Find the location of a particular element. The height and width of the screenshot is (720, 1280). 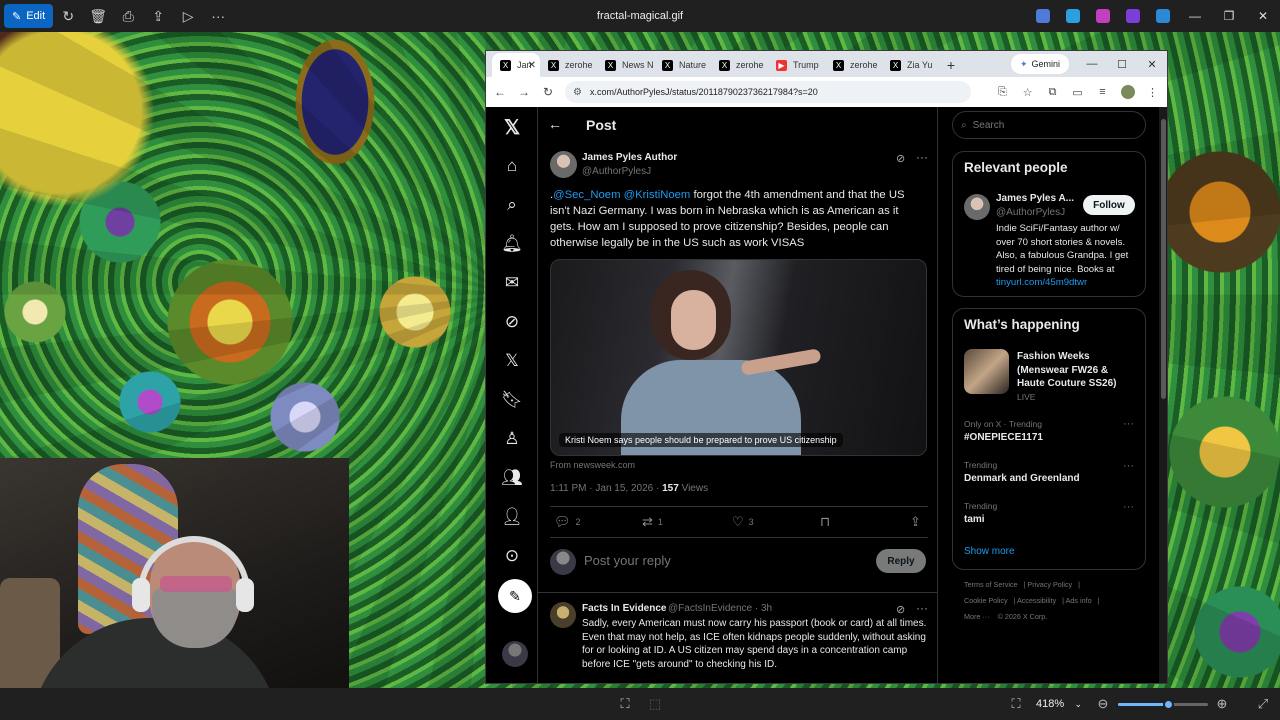

onedrive-icon is located at coordinates (1163, 16).